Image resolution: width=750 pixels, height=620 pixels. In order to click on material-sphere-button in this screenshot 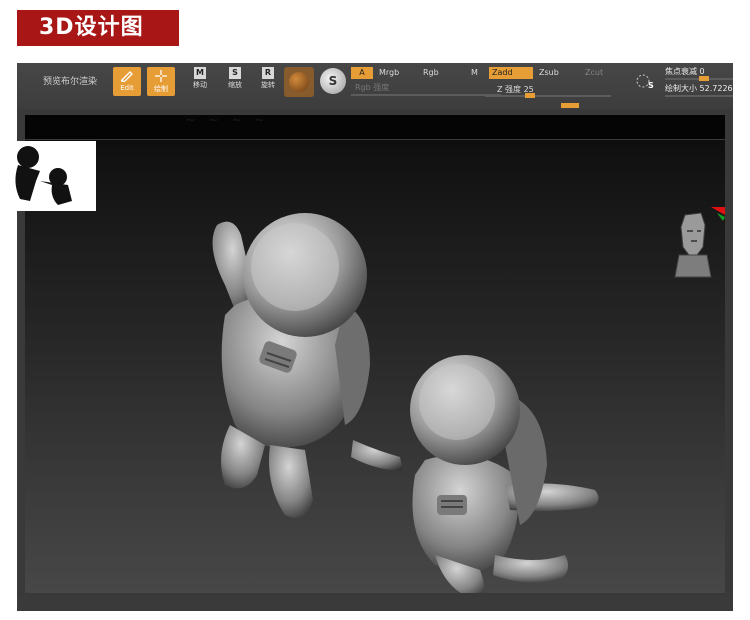, I will do `click(299, 82)`.